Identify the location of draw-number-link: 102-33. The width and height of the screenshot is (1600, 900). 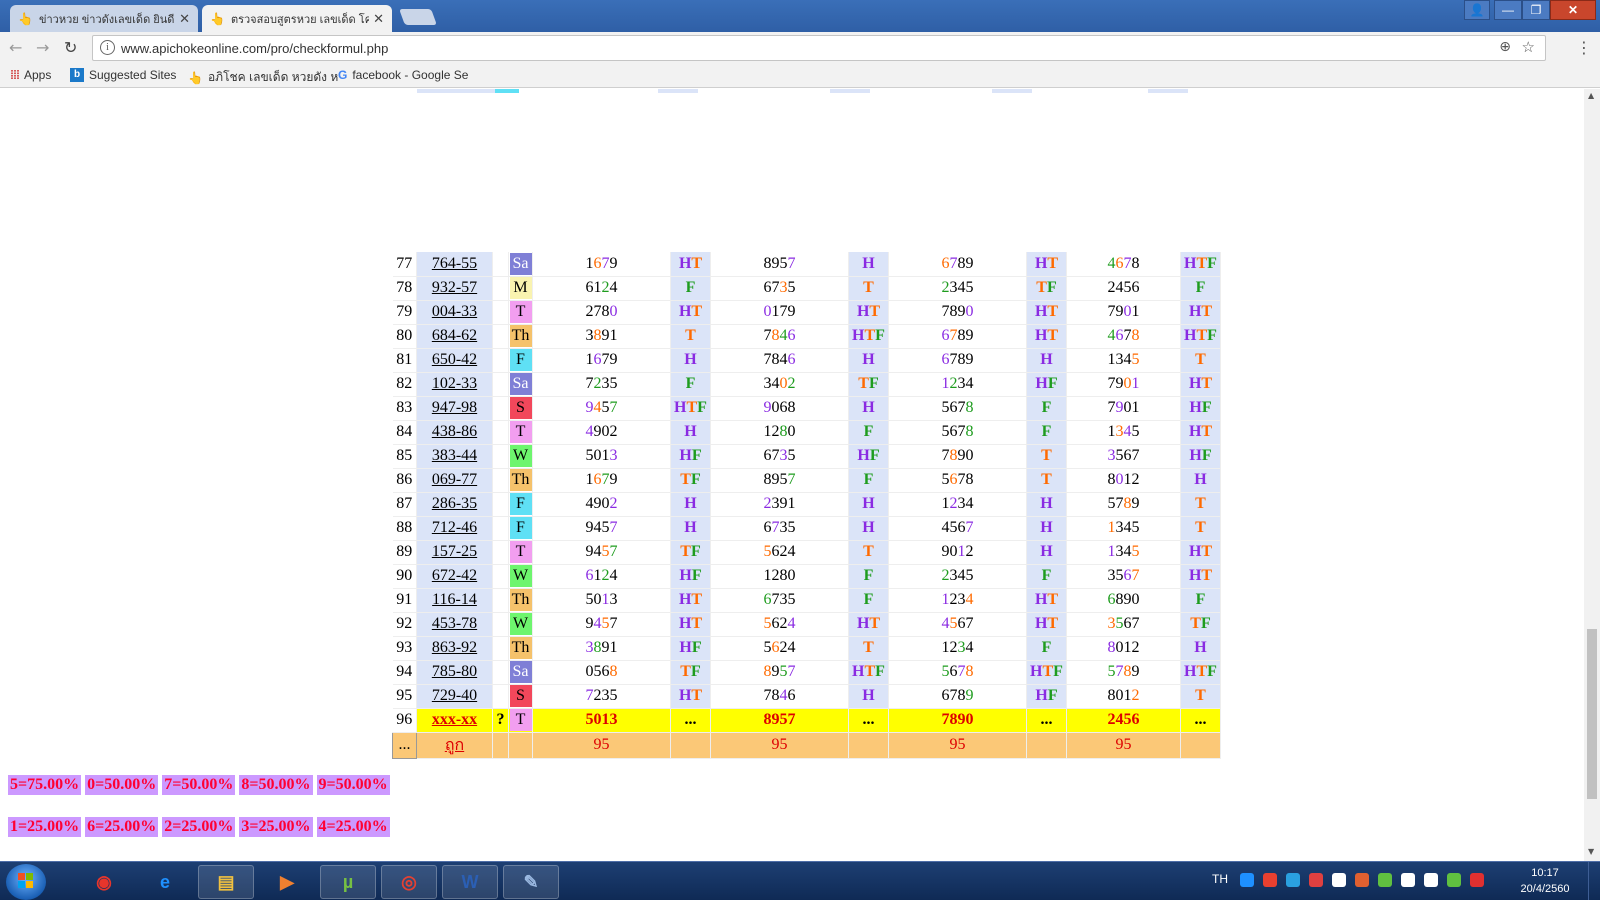
(454, 384).